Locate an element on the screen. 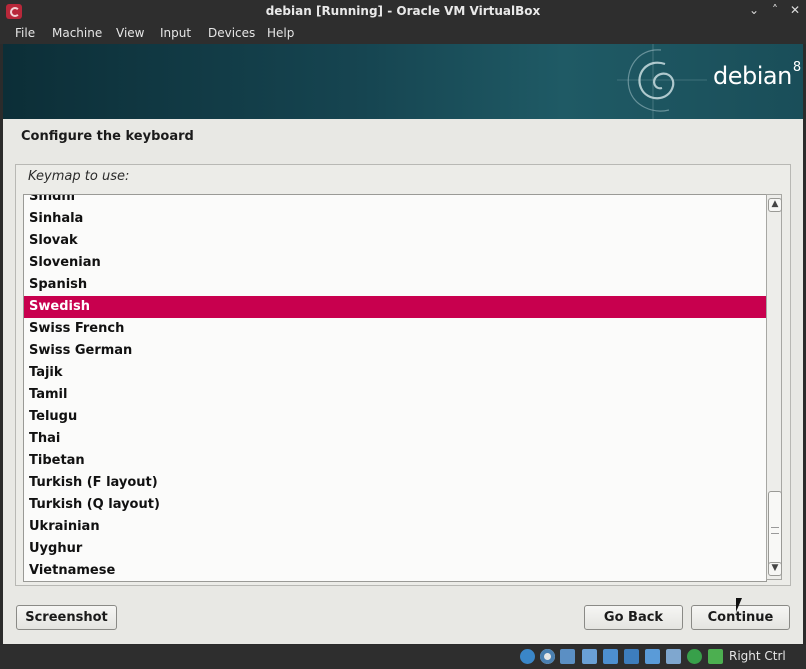 Image resolution: width=806 pixels, height=669 pixels. grip-icon is located at coordinates (775, 530).